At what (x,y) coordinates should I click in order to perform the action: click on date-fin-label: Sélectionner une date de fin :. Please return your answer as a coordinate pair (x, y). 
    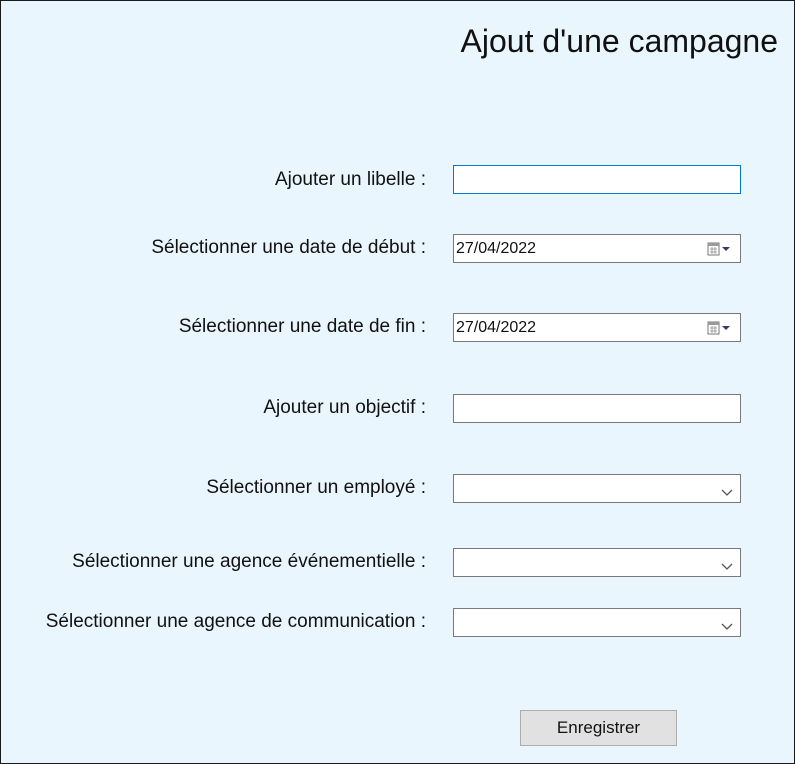
    Looking at the image, I should click on (302, 326).